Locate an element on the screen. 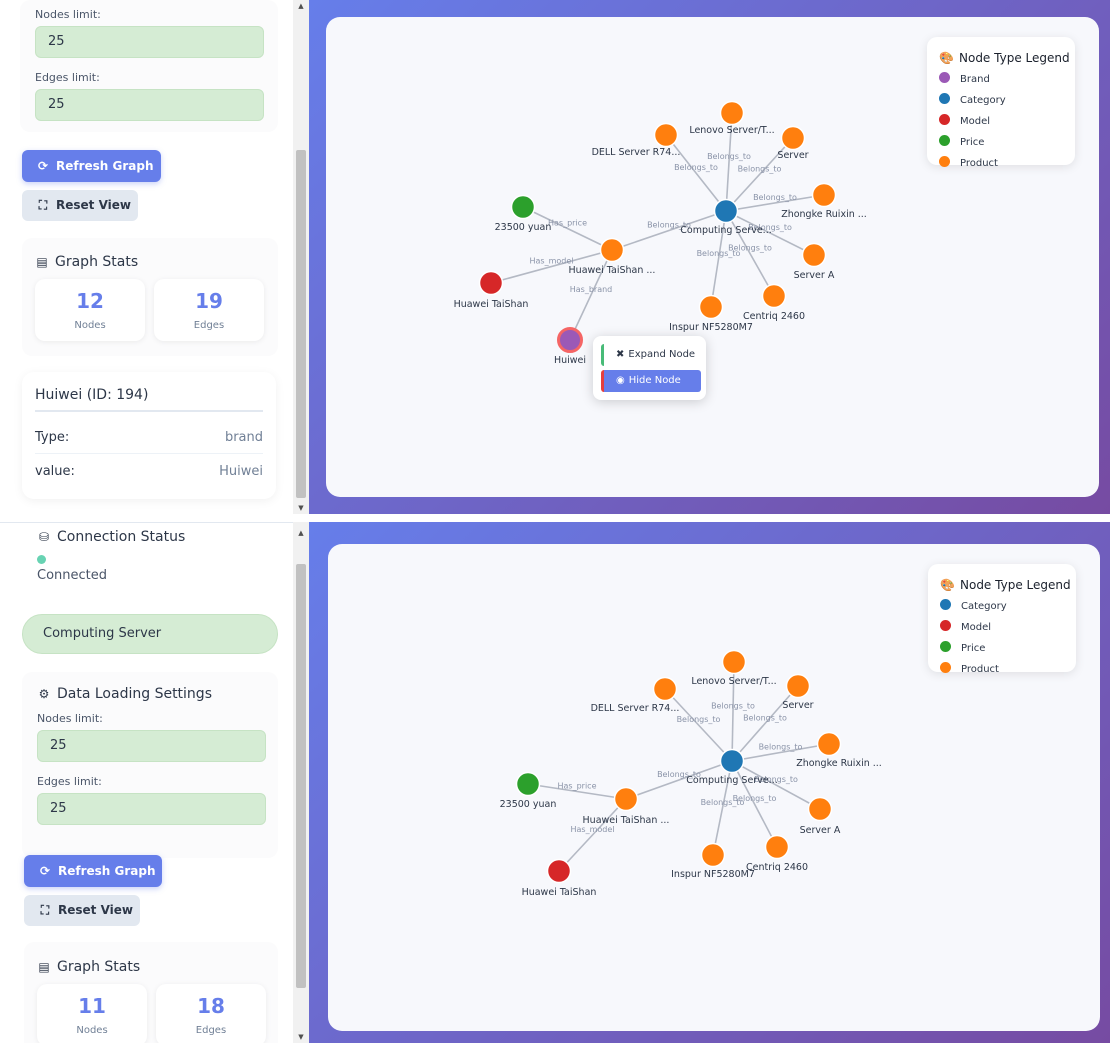 This screenshot has height=1043, width=1110. node-label: Huiwei is located at coordinates (570, 360).